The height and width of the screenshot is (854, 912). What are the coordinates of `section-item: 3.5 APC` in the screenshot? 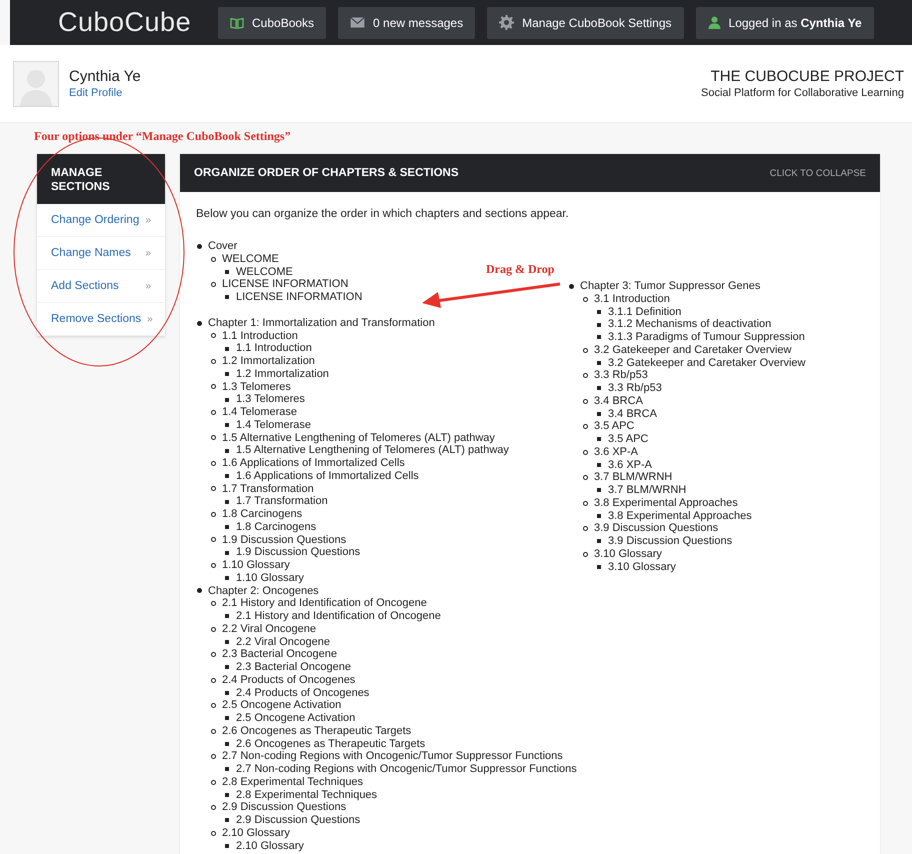 It's located at (614, 426).